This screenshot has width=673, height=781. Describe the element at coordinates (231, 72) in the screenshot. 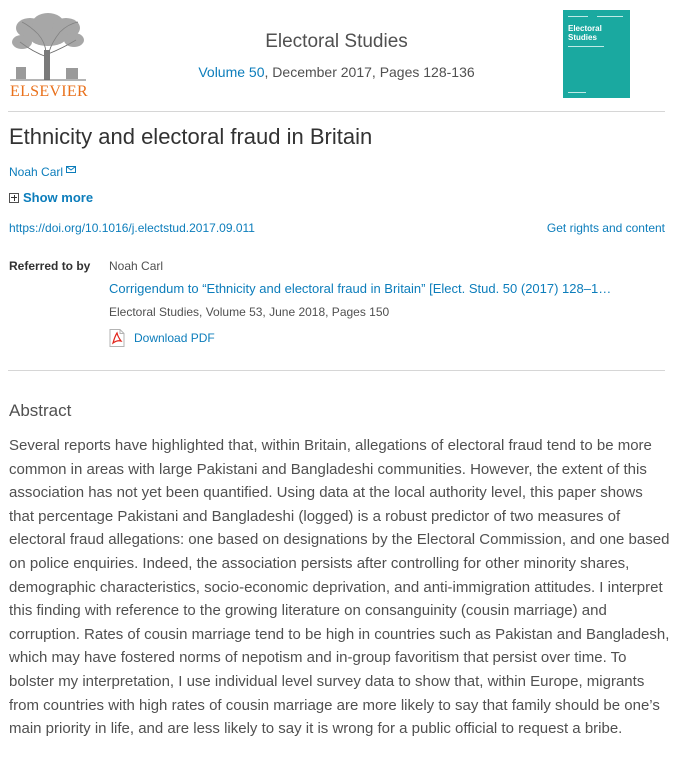

I see `volume-link: Volume 50` at that location.